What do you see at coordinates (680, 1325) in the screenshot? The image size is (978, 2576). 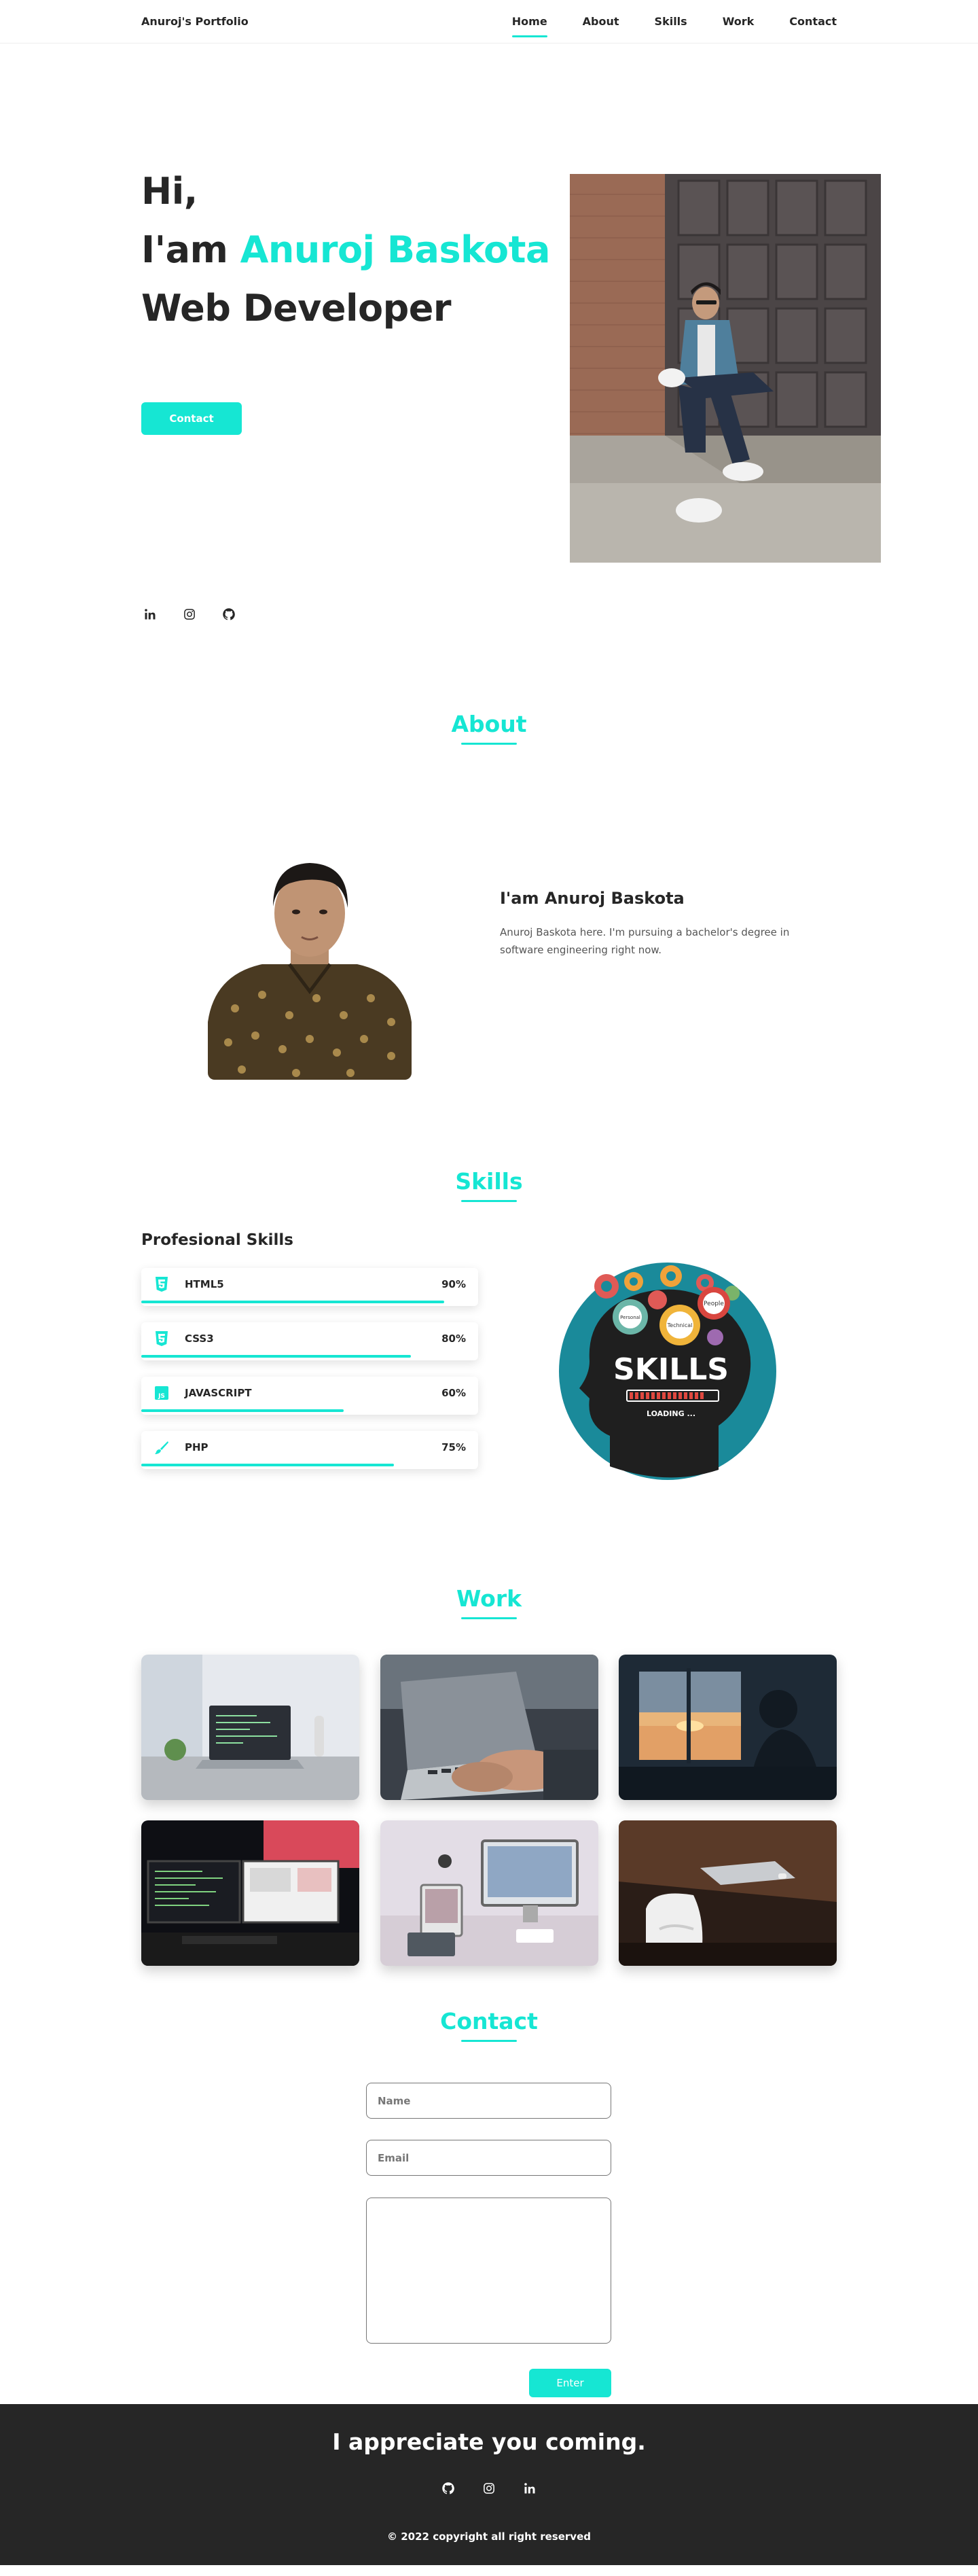 I see `gear-word-technical: Technical` at bounding box center [680, 1325].